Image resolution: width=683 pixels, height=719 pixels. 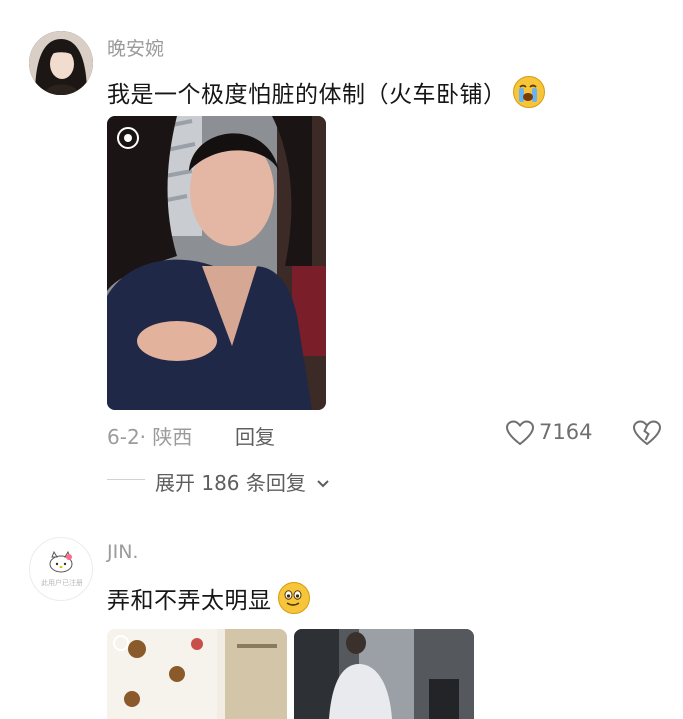 I want to click on comment-text-content: 我是一个极度怕脏的体制（火车卧铺）, so click(x=307, y=95).